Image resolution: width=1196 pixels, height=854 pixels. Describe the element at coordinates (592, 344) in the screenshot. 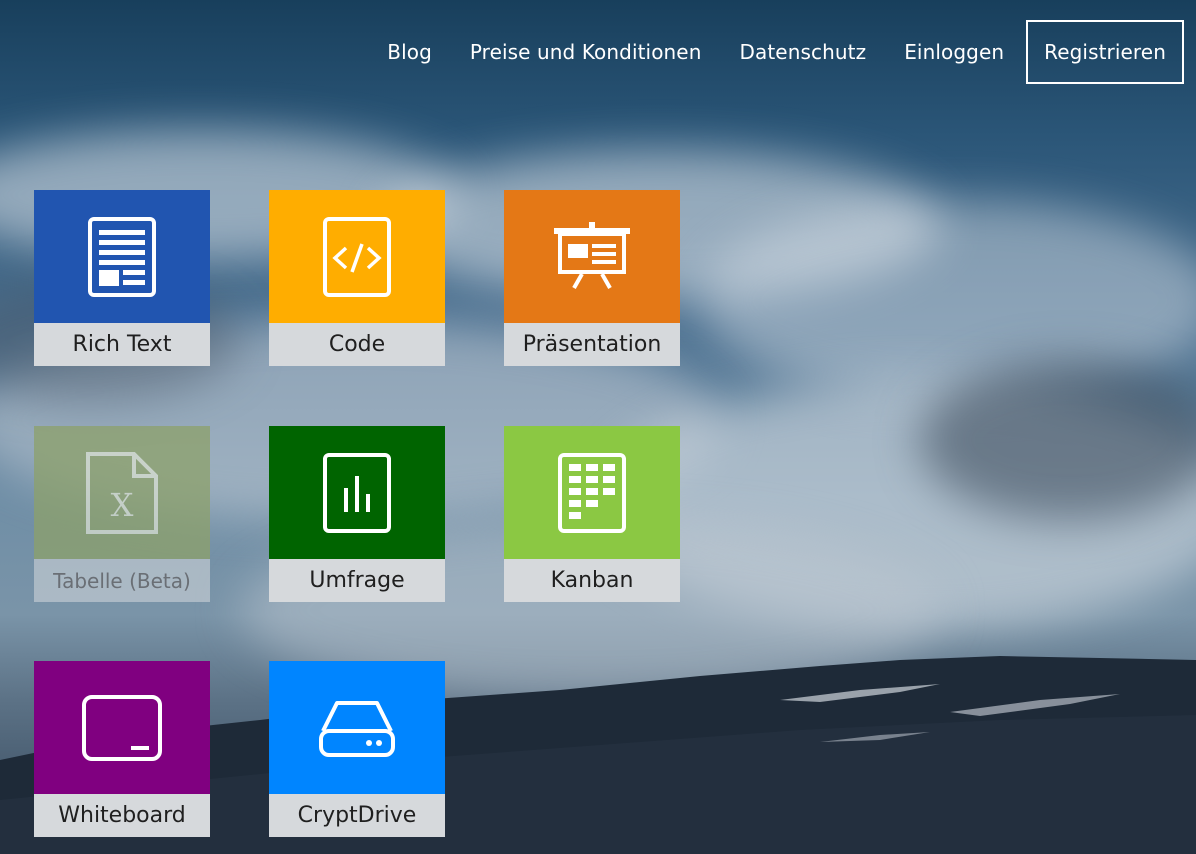

I see `app-tile-label: Präsentation` at that location.